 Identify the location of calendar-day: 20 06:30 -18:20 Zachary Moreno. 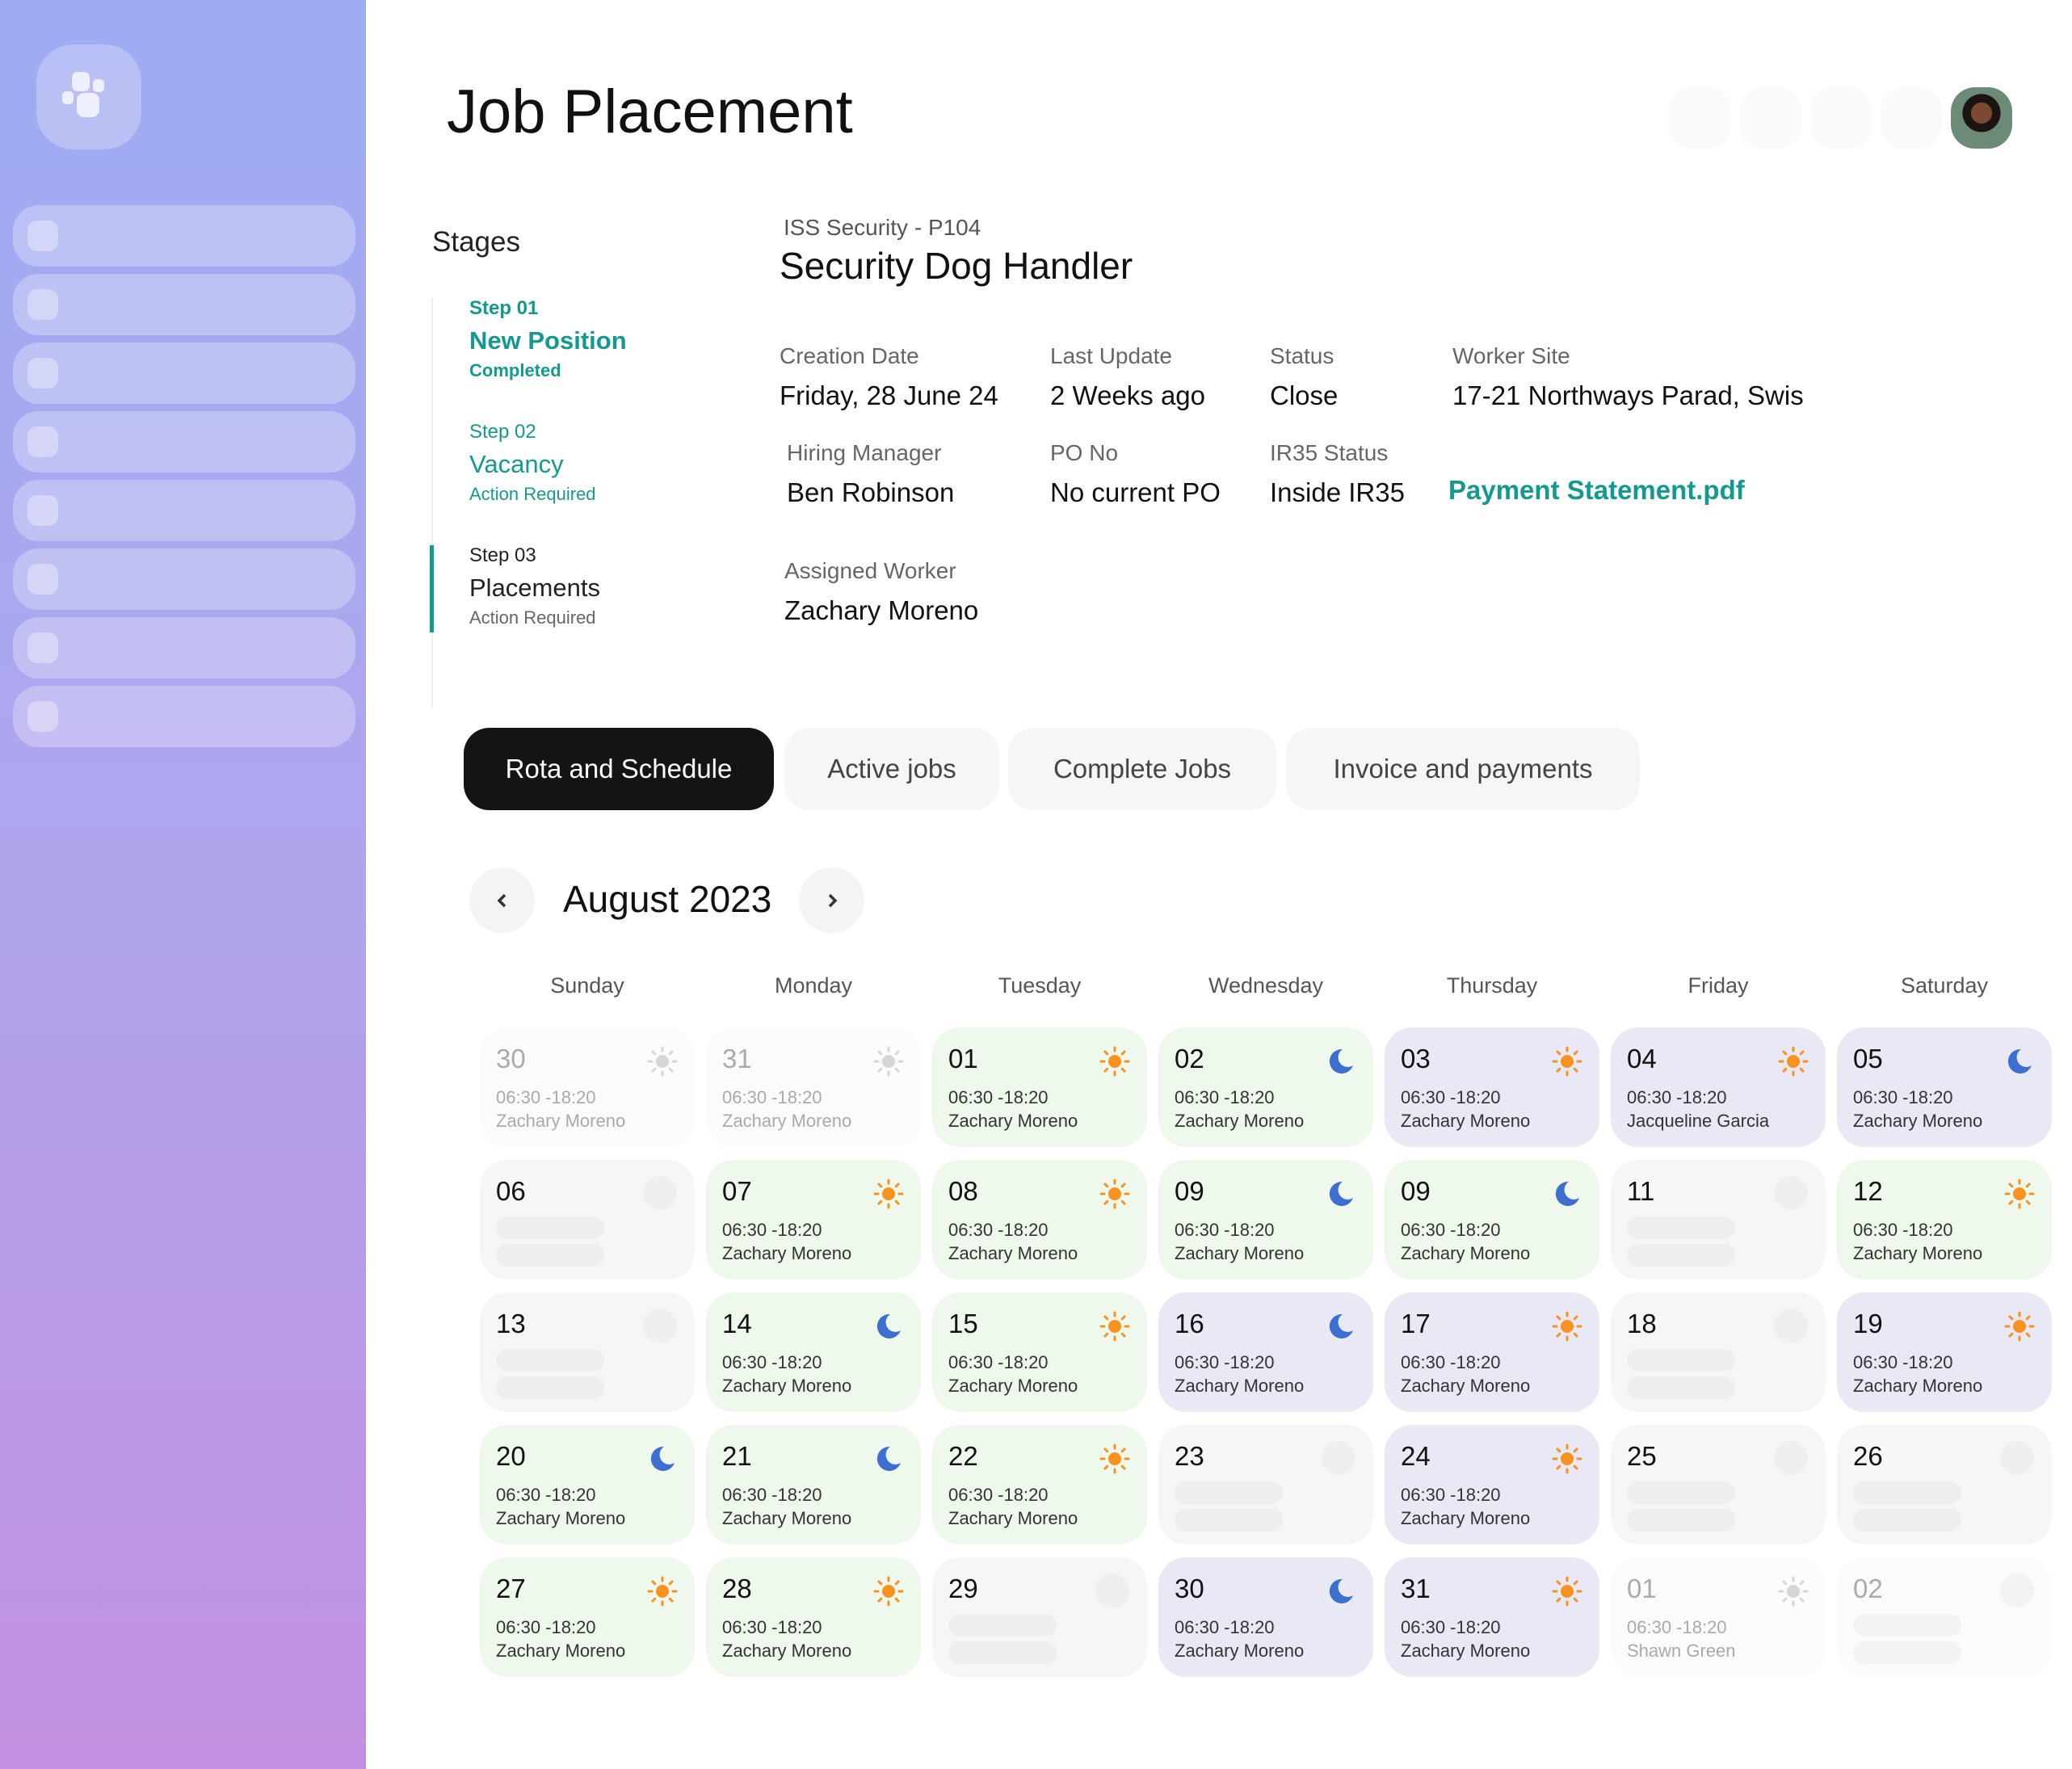
(587, 1484).